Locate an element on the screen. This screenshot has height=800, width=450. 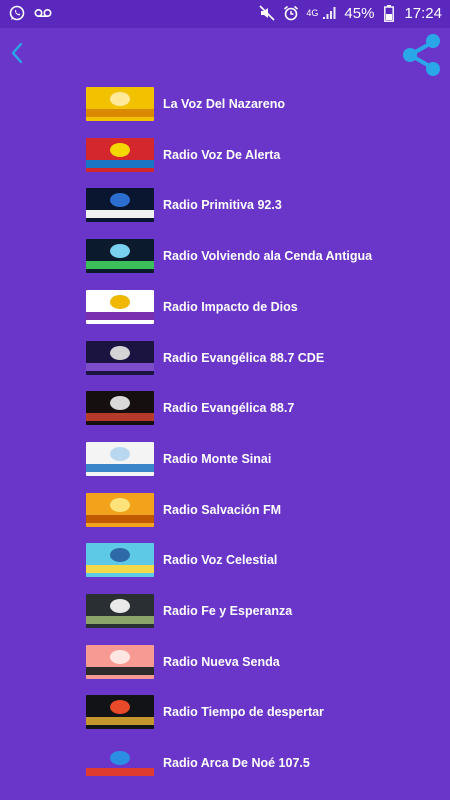
station-item: Radio Evangélica 88.7 is located at coordinates (266, 408).